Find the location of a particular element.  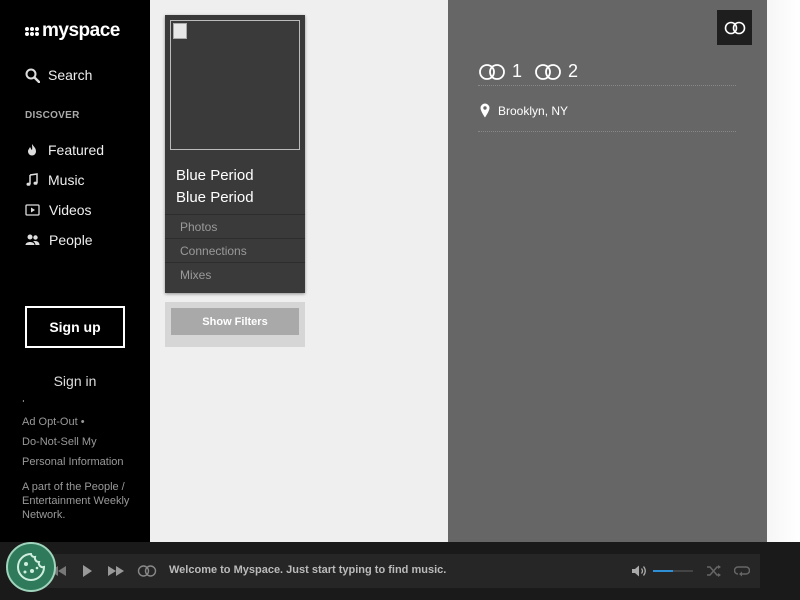

filters-container: Show Filters is located at coordinates (235, 324).